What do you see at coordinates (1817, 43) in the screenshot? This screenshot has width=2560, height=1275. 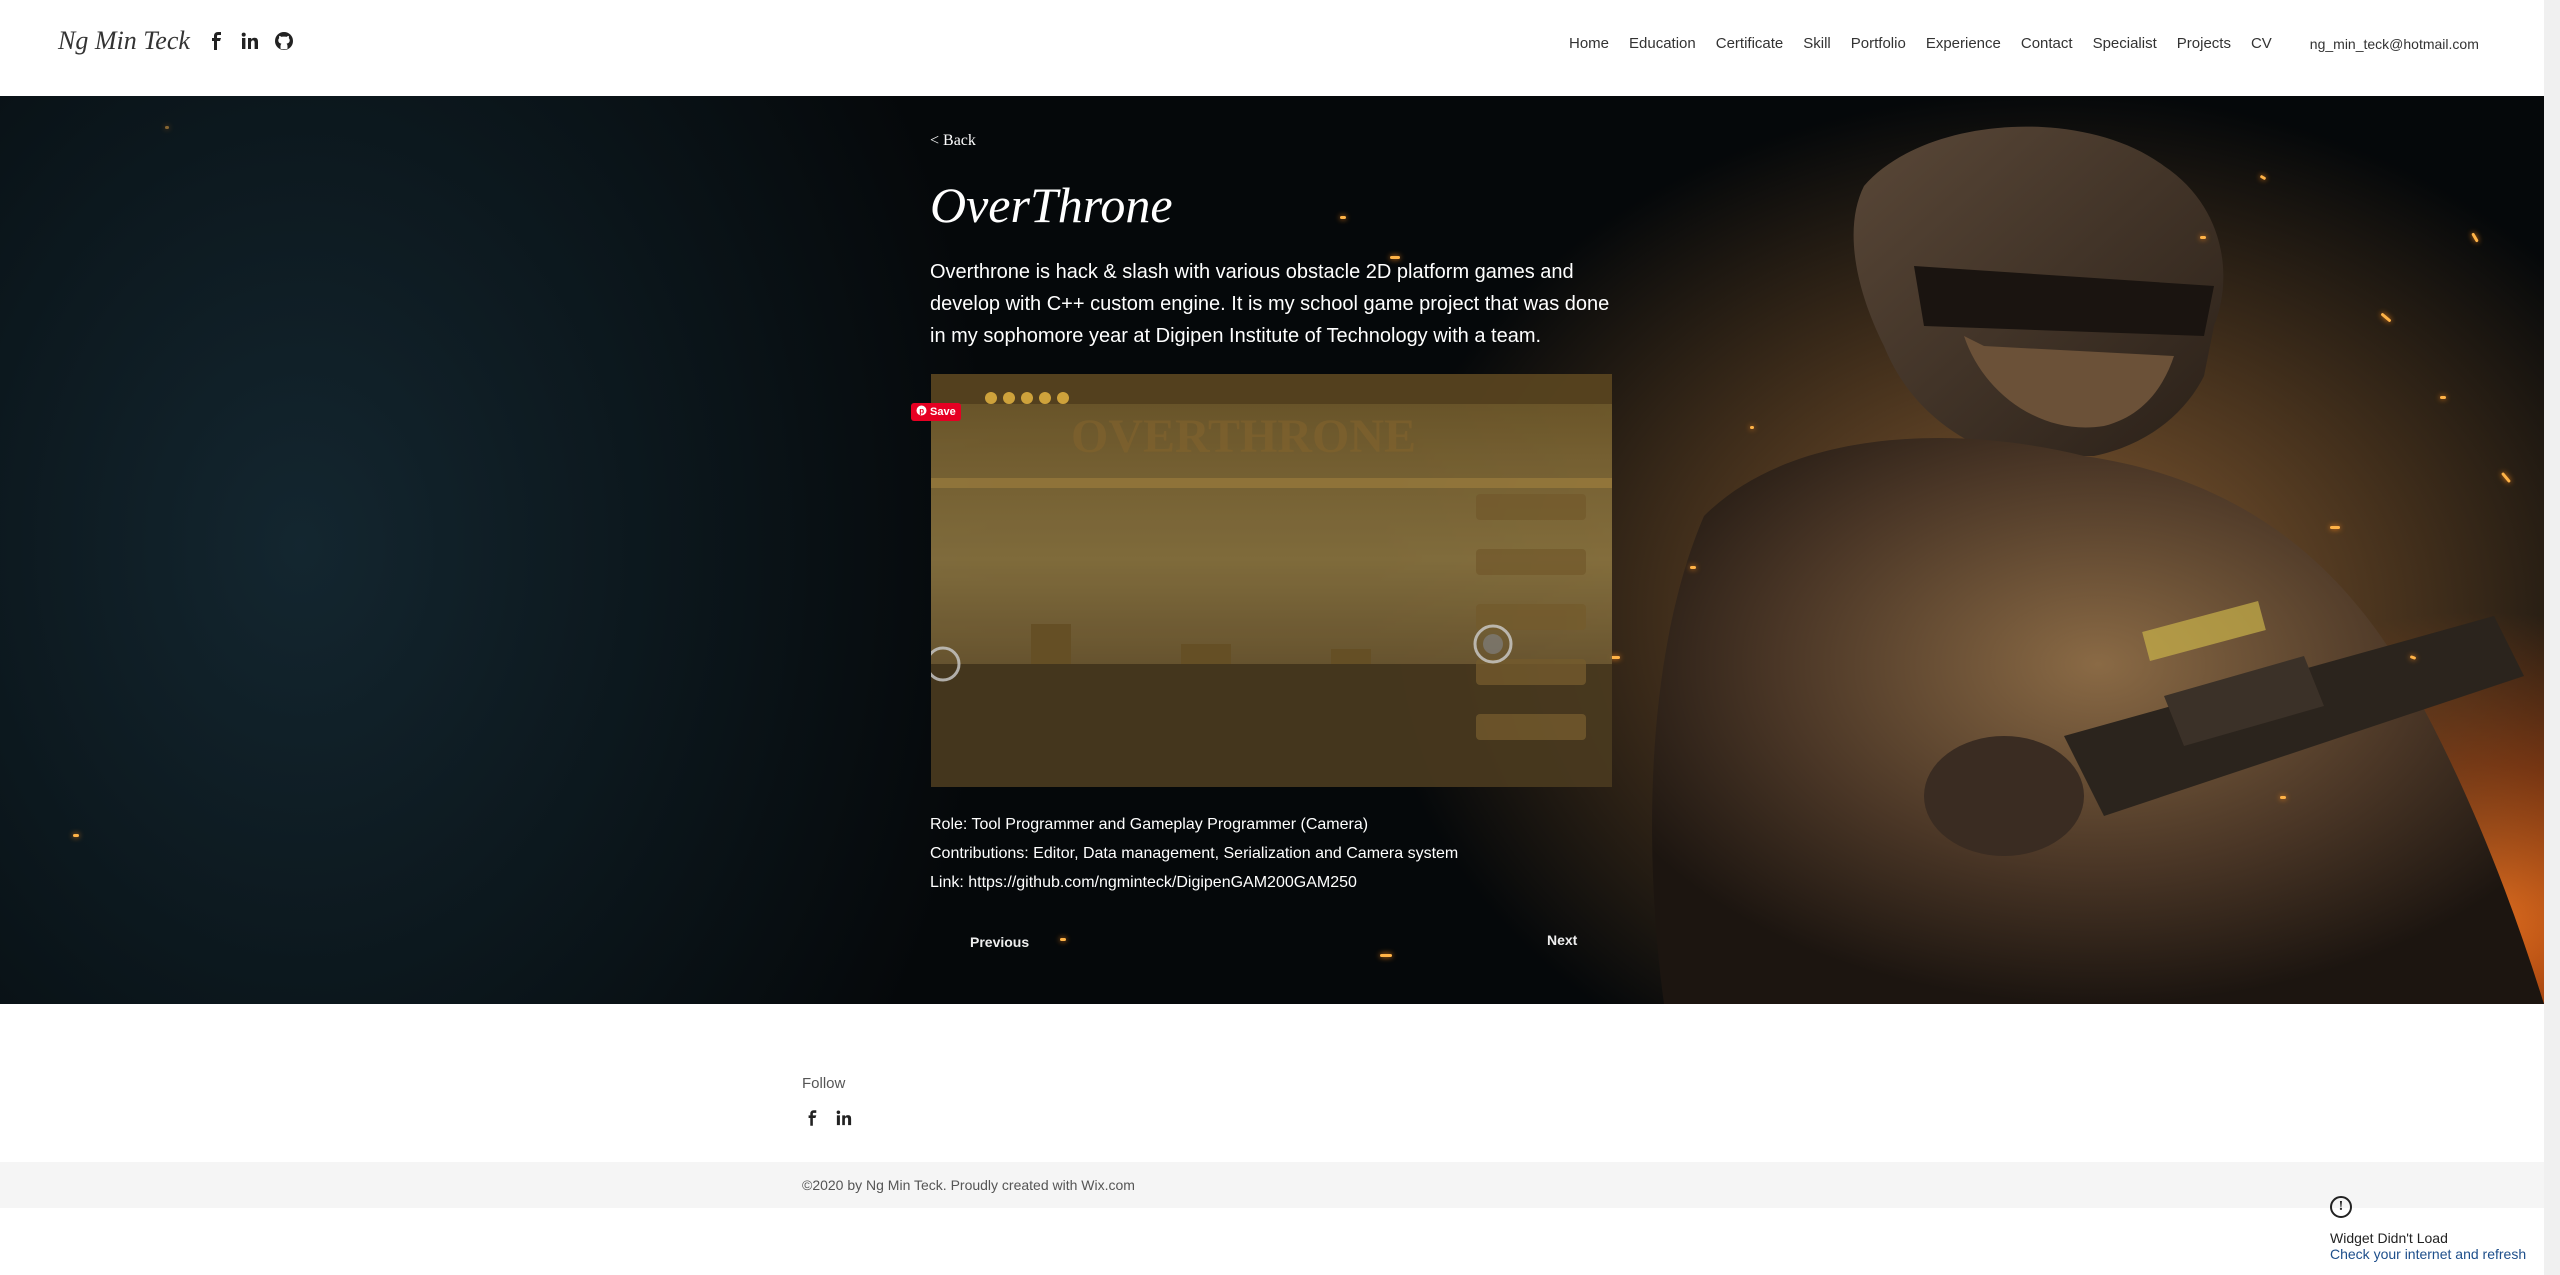 I see `nav-skill: Skill` at bounding box center [1817, 43].